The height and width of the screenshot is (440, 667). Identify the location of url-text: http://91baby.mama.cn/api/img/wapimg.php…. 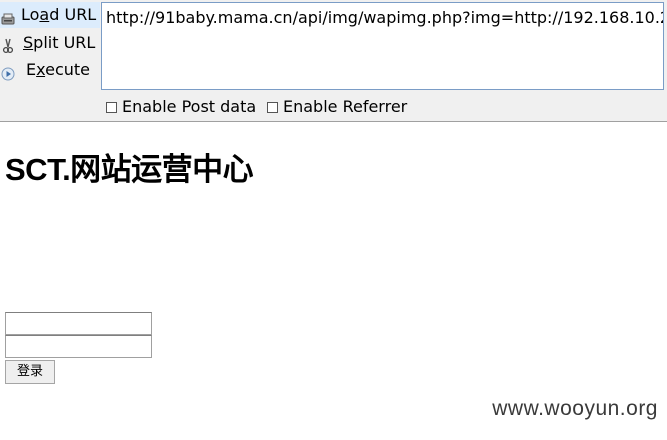
(385, 17).